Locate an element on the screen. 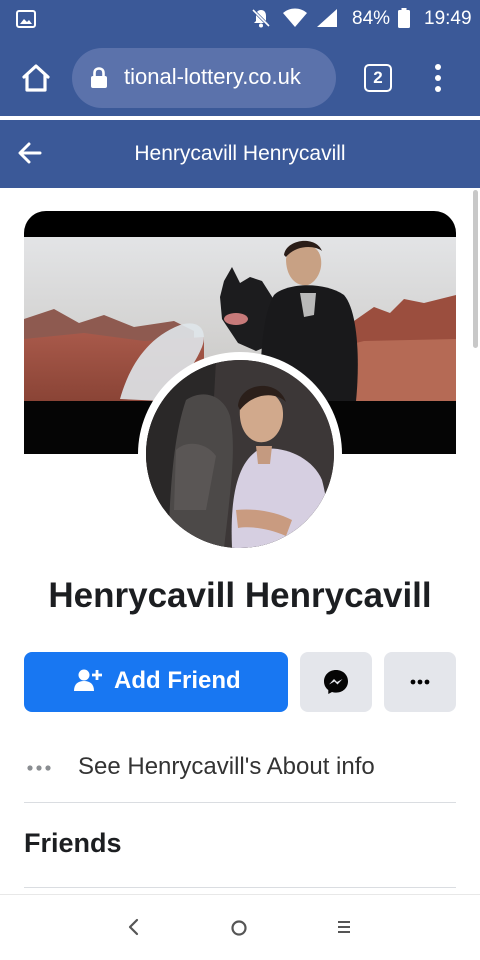 The height and width of the screenshot is (960, 480). gallery-icon is located at coordinates (26, 19).